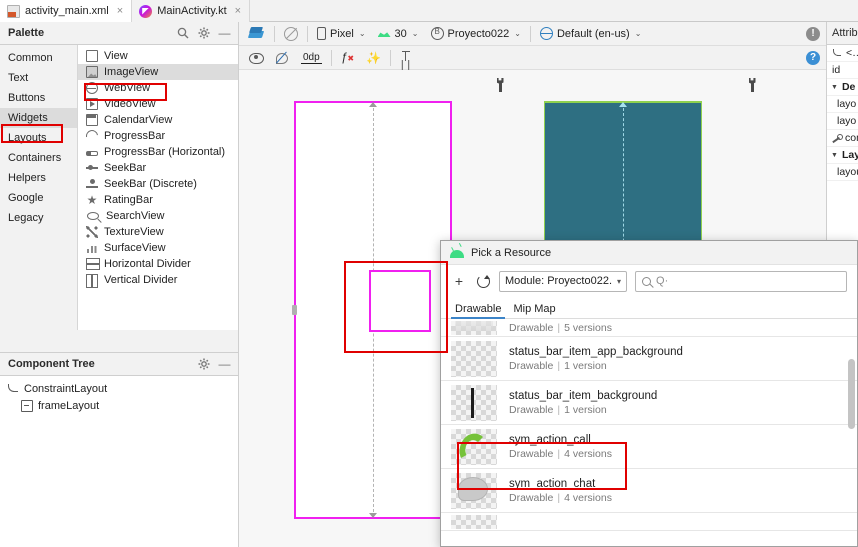 The width and height of the screenshot is (858, 547). Describe the element at coordinates (38, 98) in the screenshot. I see `palette-category-buttons: Buttons` at that location.